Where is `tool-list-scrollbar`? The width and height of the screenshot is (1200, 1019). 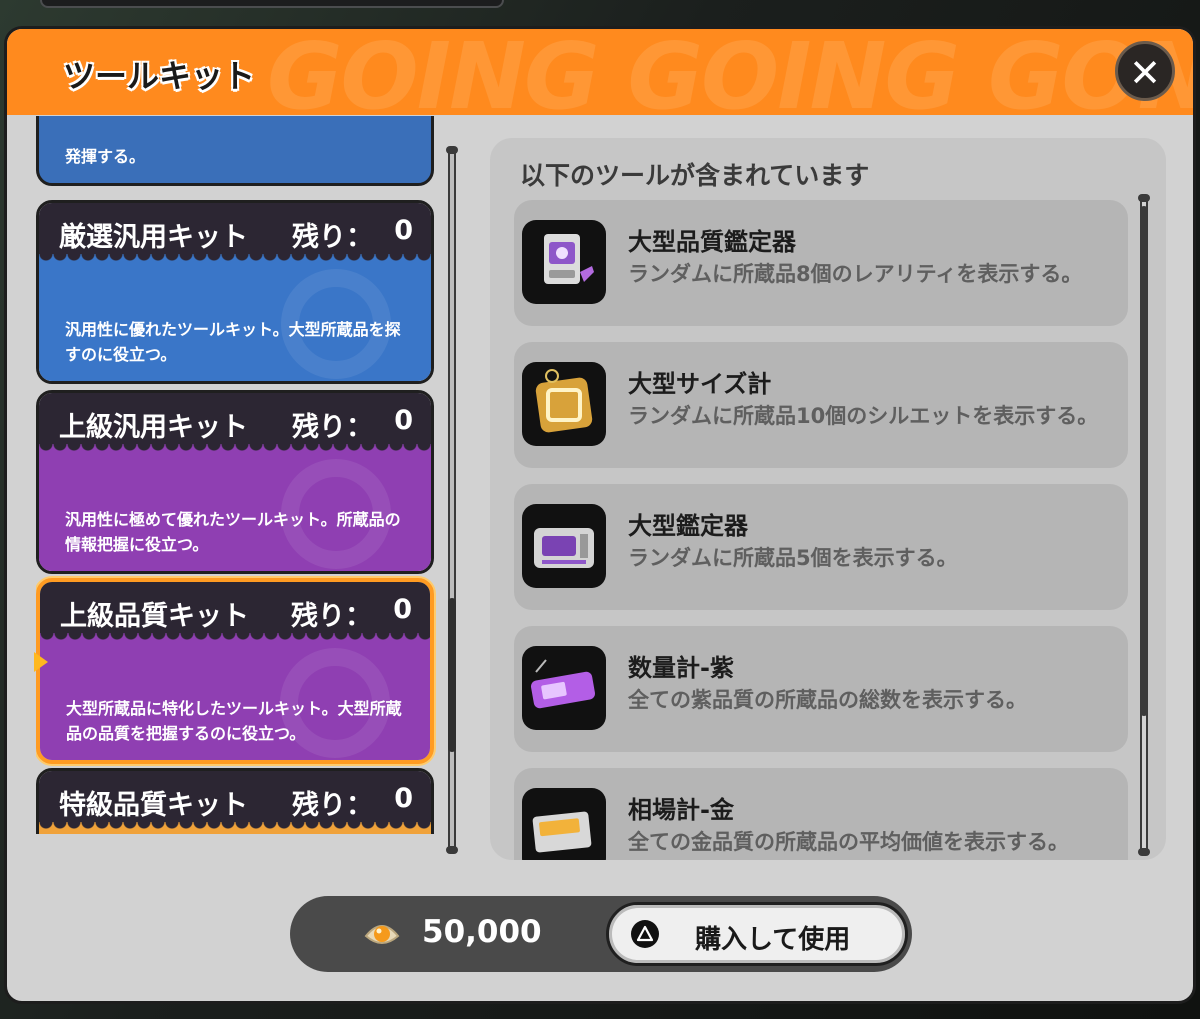 tool-list-scrollbar is located at coordinates (1144, 526).